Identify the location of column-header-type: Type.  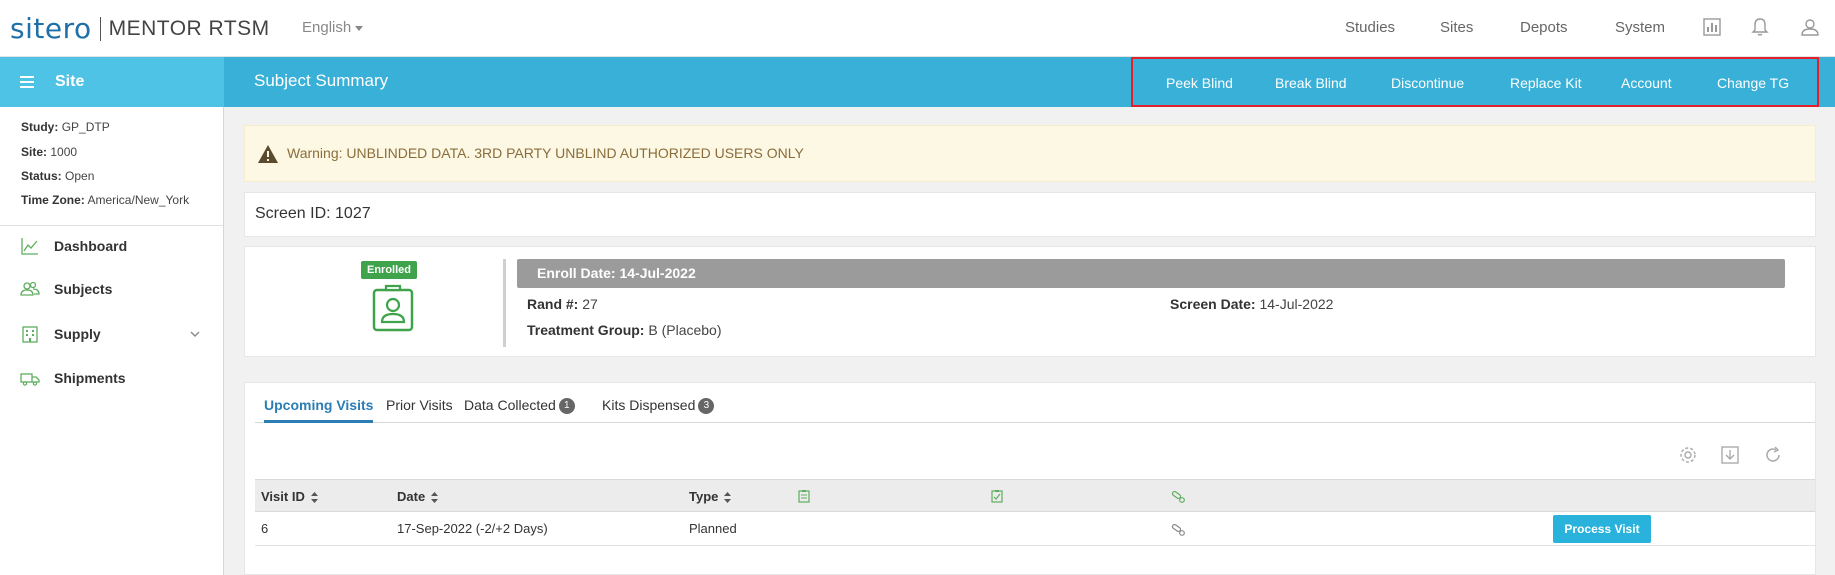
(710, 496).